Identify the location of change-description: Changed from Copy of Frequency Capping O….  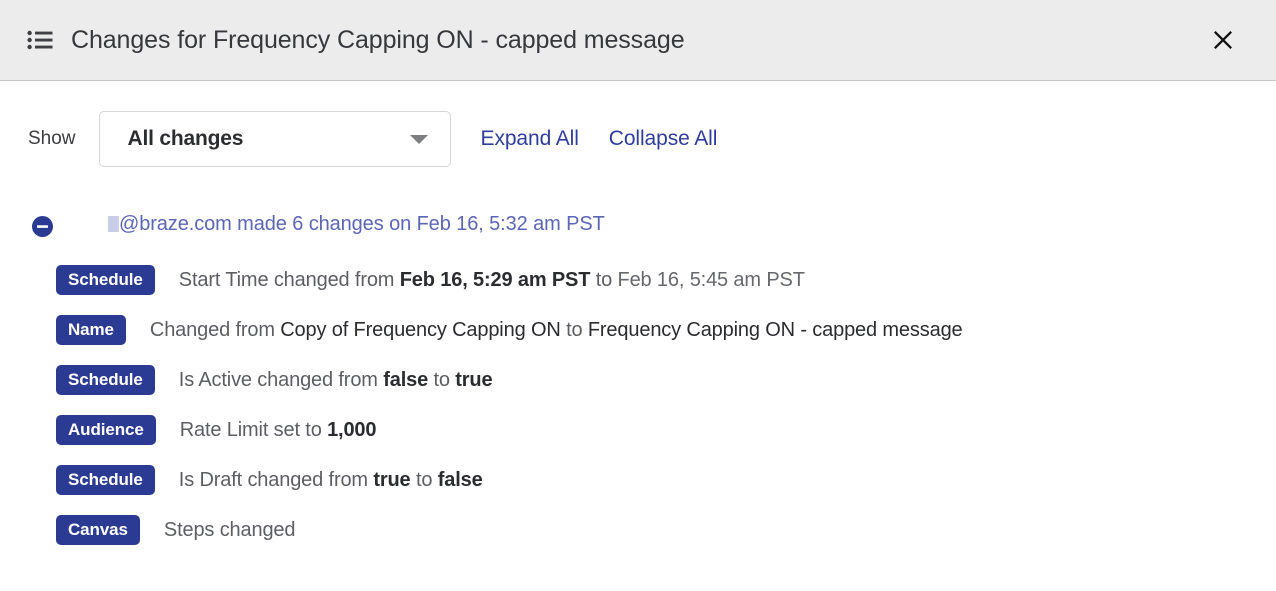
(556, 329).